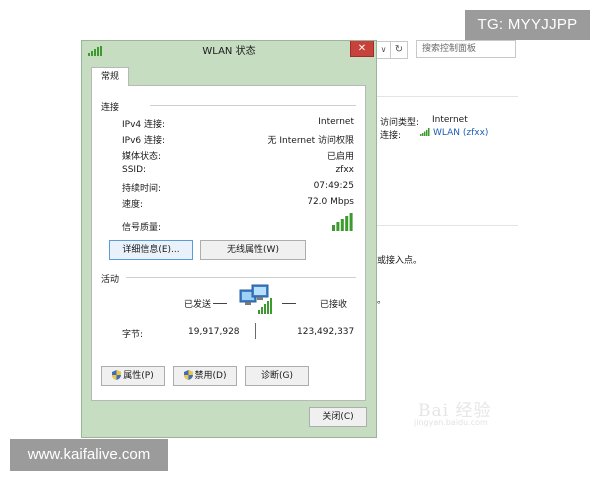 Image resolution: width=600 pixels, height=480 pixels. I want to click on properties-button: 属性(P), so click(133, 376).